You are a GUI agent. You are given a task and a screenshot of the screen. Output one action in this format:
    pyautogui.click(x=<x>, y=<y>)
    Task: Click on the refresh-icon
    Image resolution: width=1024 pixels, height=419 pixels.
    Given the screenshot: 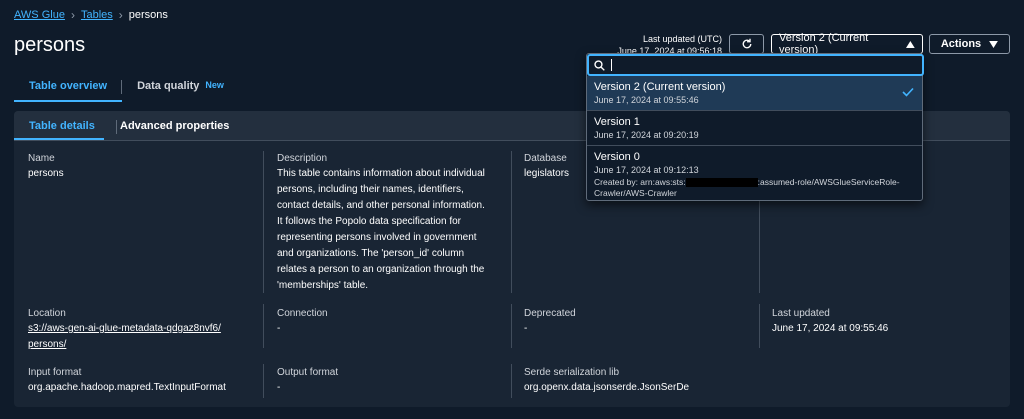 What is the action you would take?
    pyautogui.click(x=746, y=43)
    